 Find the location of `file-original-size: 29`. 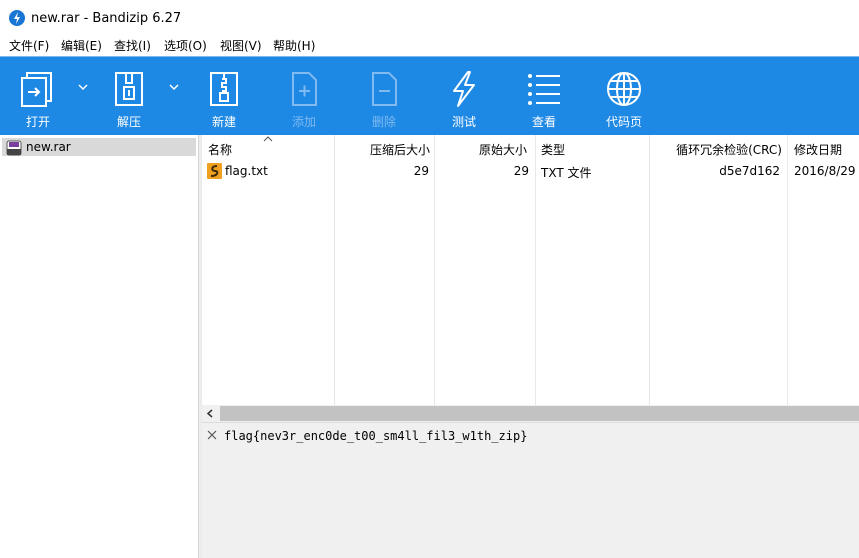

file-original-size: 29 is located at coordinates (521, 171).